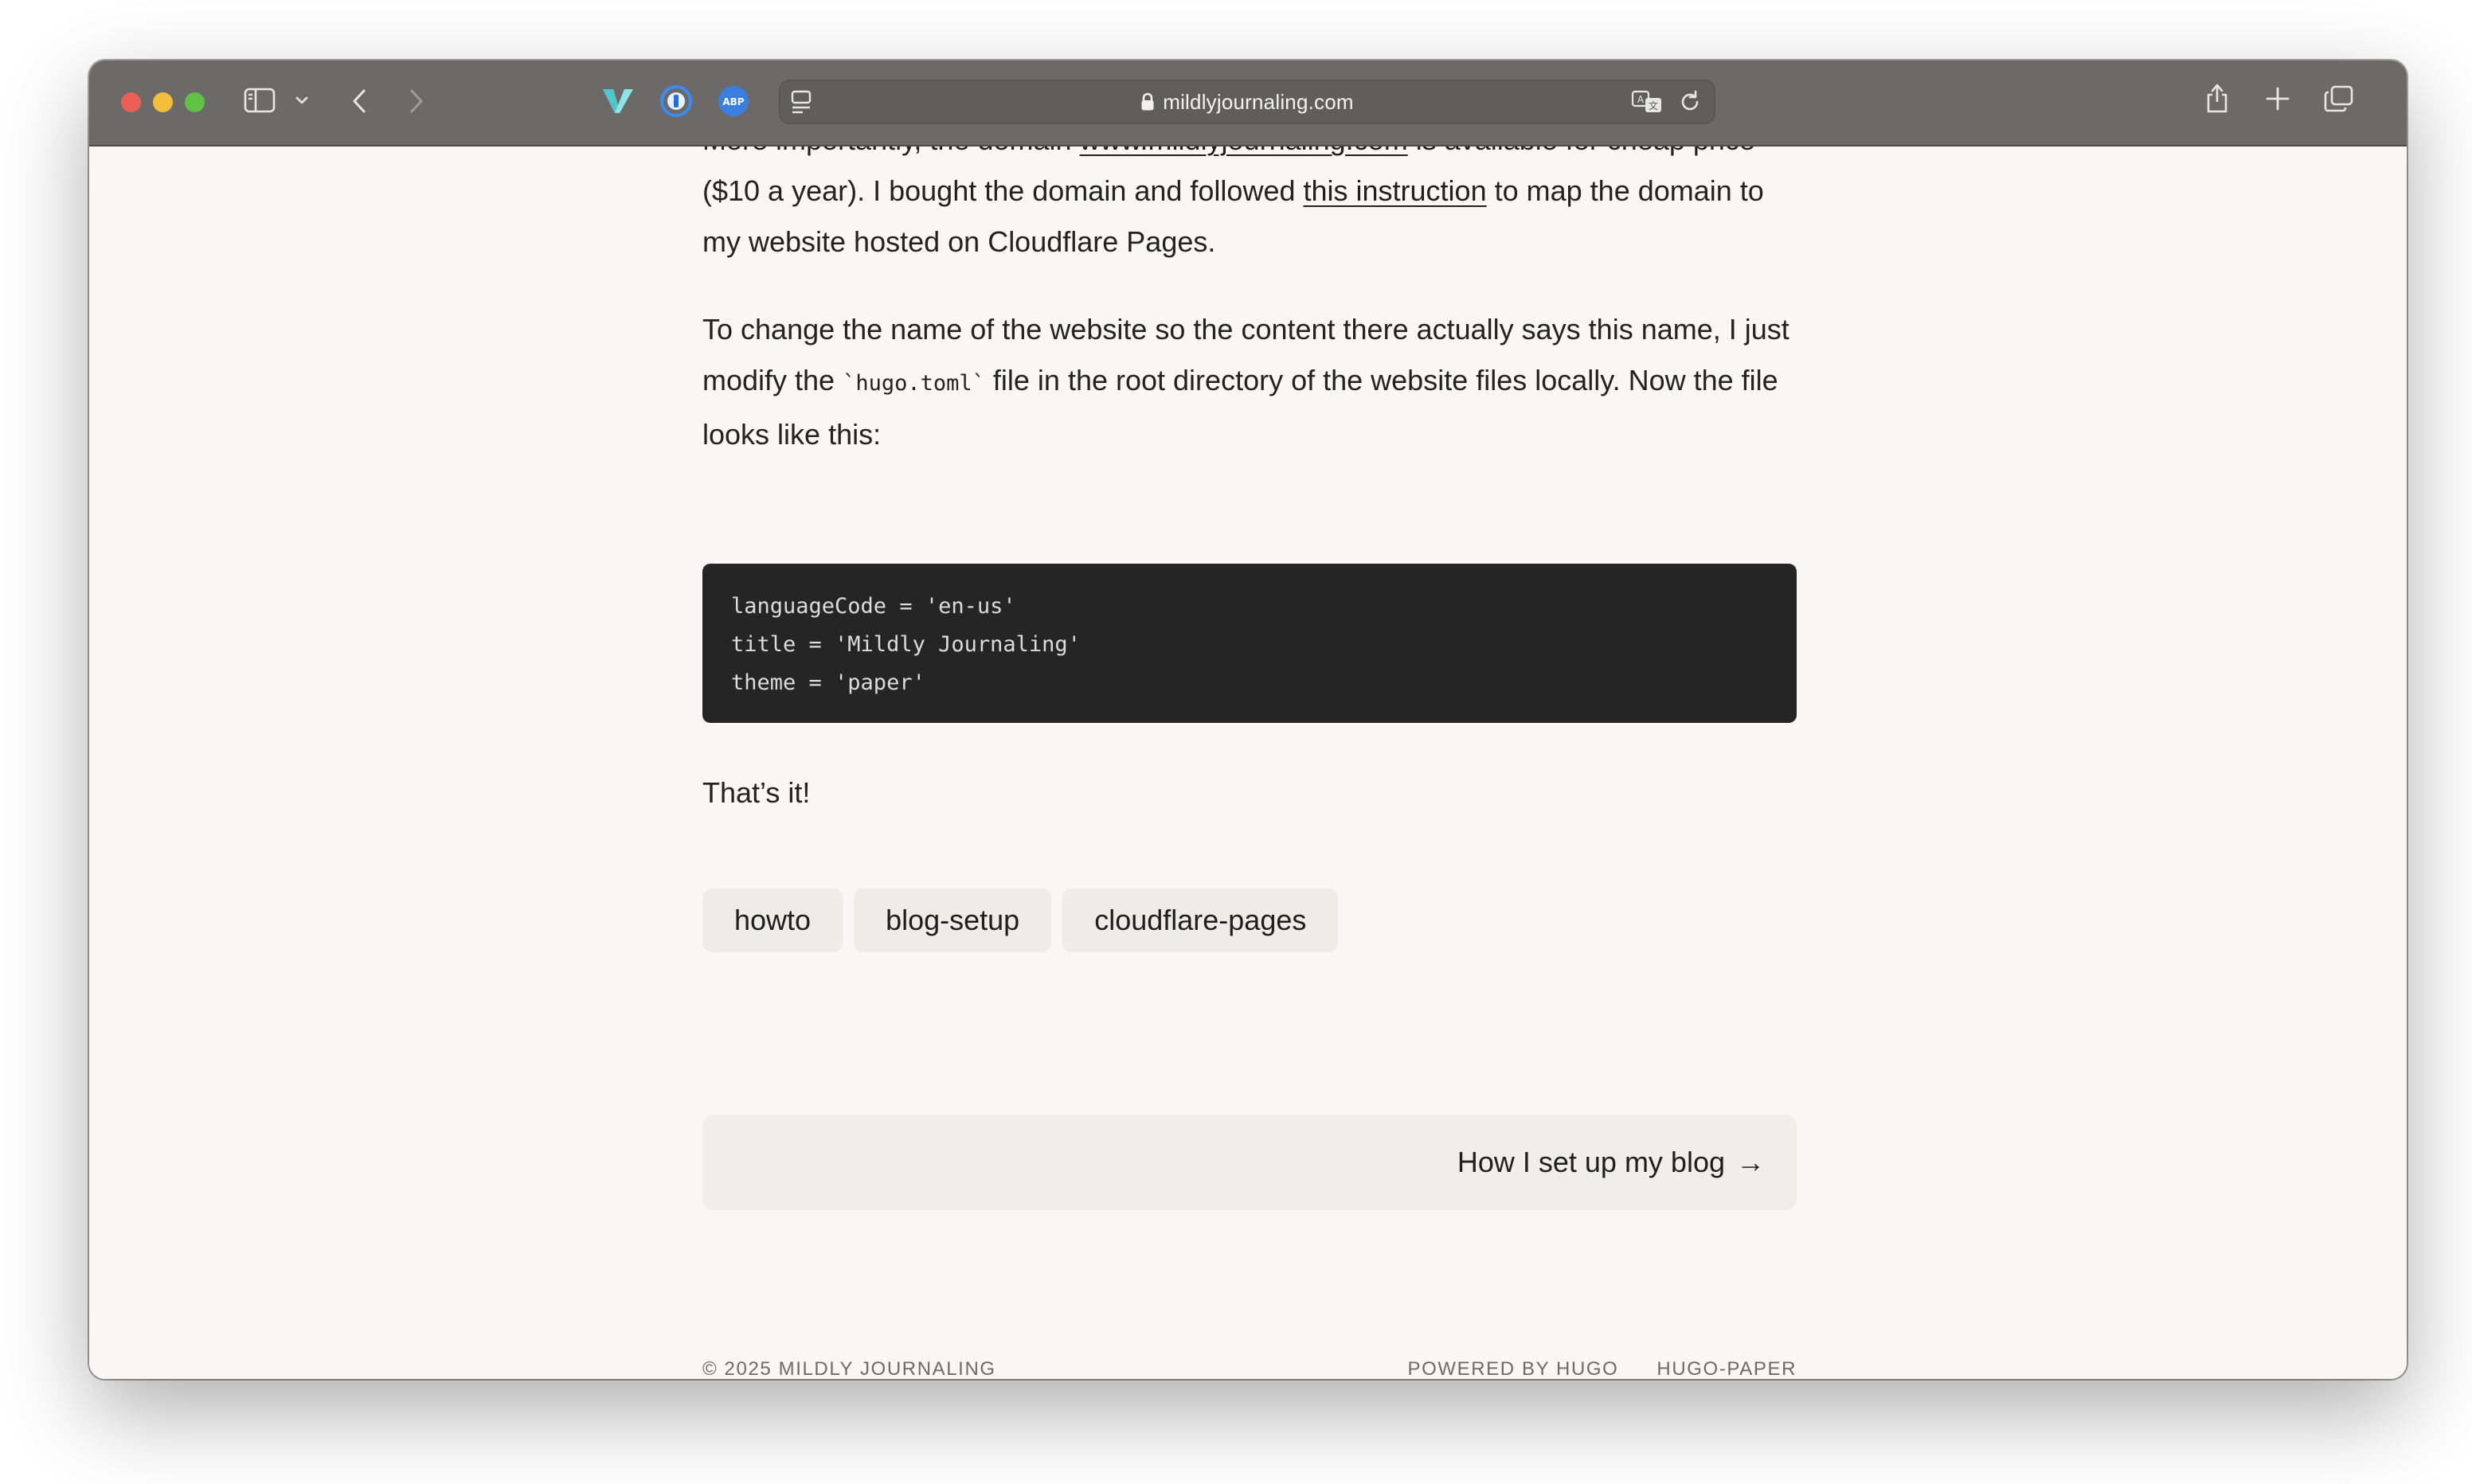 This screenshot has width=2472, height=1484. Describe the element at coordinates (873, 606) in the screenshot. I see `code-line: languageCode = 'en-us'` at that location.